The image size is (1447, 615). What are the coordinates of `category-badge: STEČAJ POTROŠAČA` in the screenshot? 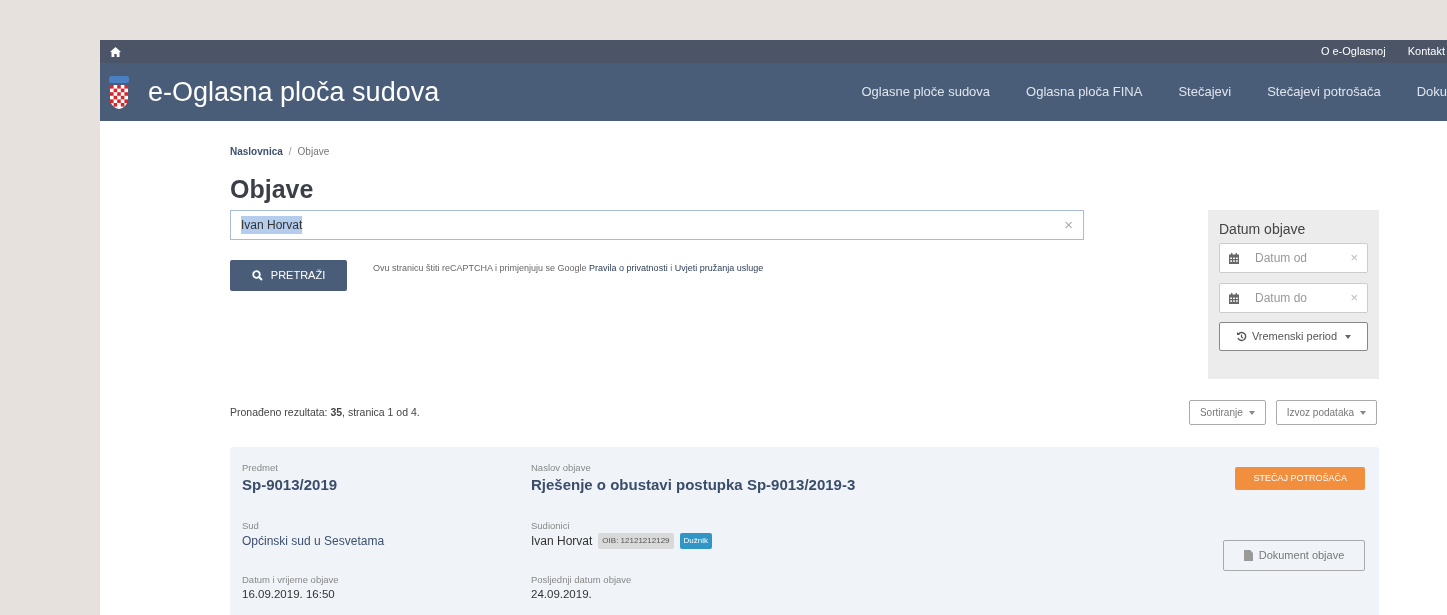 It's located at (1300, 478).